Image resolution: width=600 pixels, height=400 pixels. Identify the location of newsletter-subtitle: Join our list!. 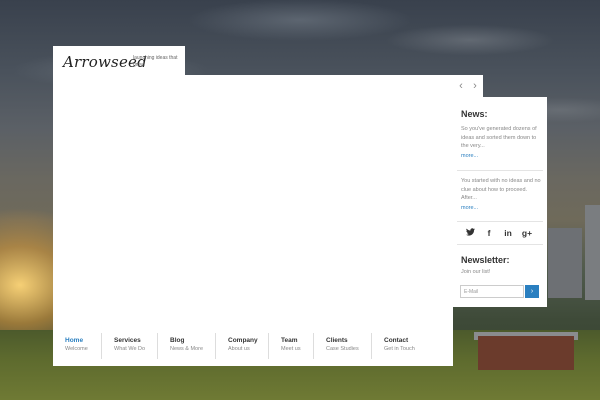
(476, 272).